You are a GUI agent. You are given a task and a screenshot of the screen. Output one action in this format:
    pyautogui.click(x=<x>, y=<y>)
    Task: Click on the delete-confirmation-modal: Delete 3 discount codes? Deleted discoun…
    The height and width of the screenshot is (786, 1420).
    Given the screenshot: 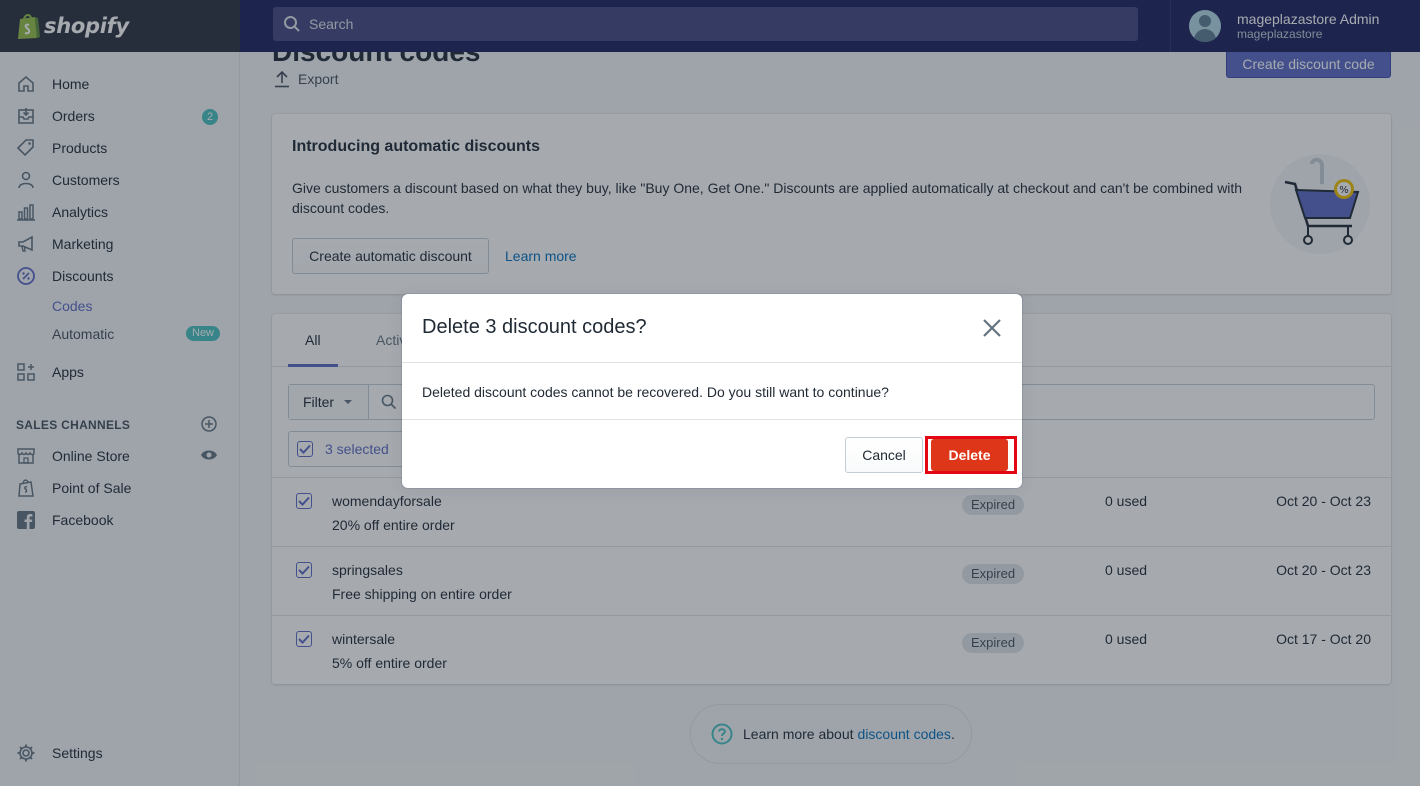 What is the action you would take?
    pyautogui.click(x=712, y=391)
    